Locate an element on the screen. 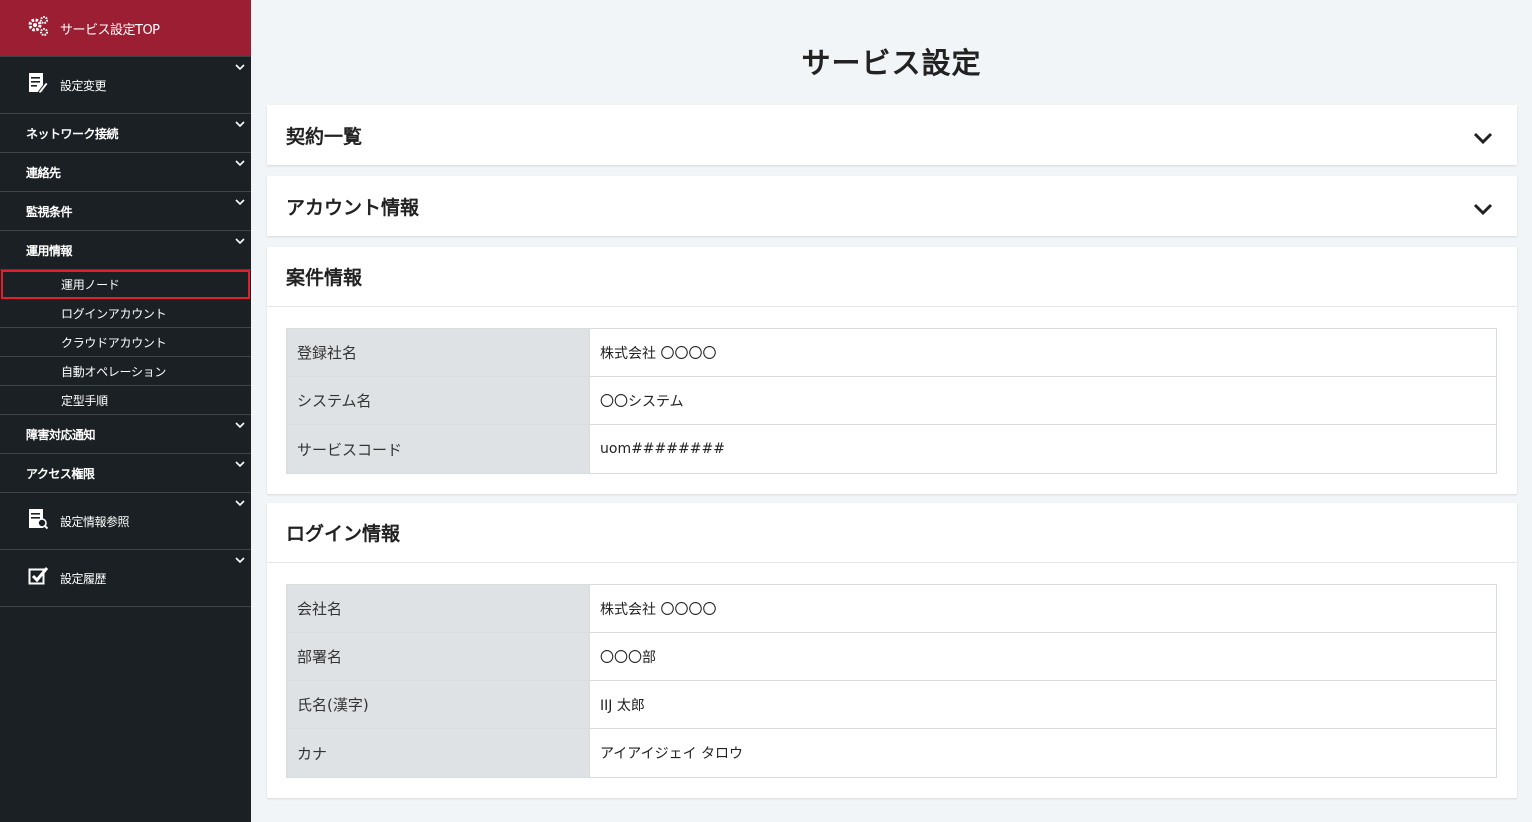 Image resolution: width=1532 pixels, height=822 pixels. panel-title: アカウント情報 is located at coordinates (353, 207).